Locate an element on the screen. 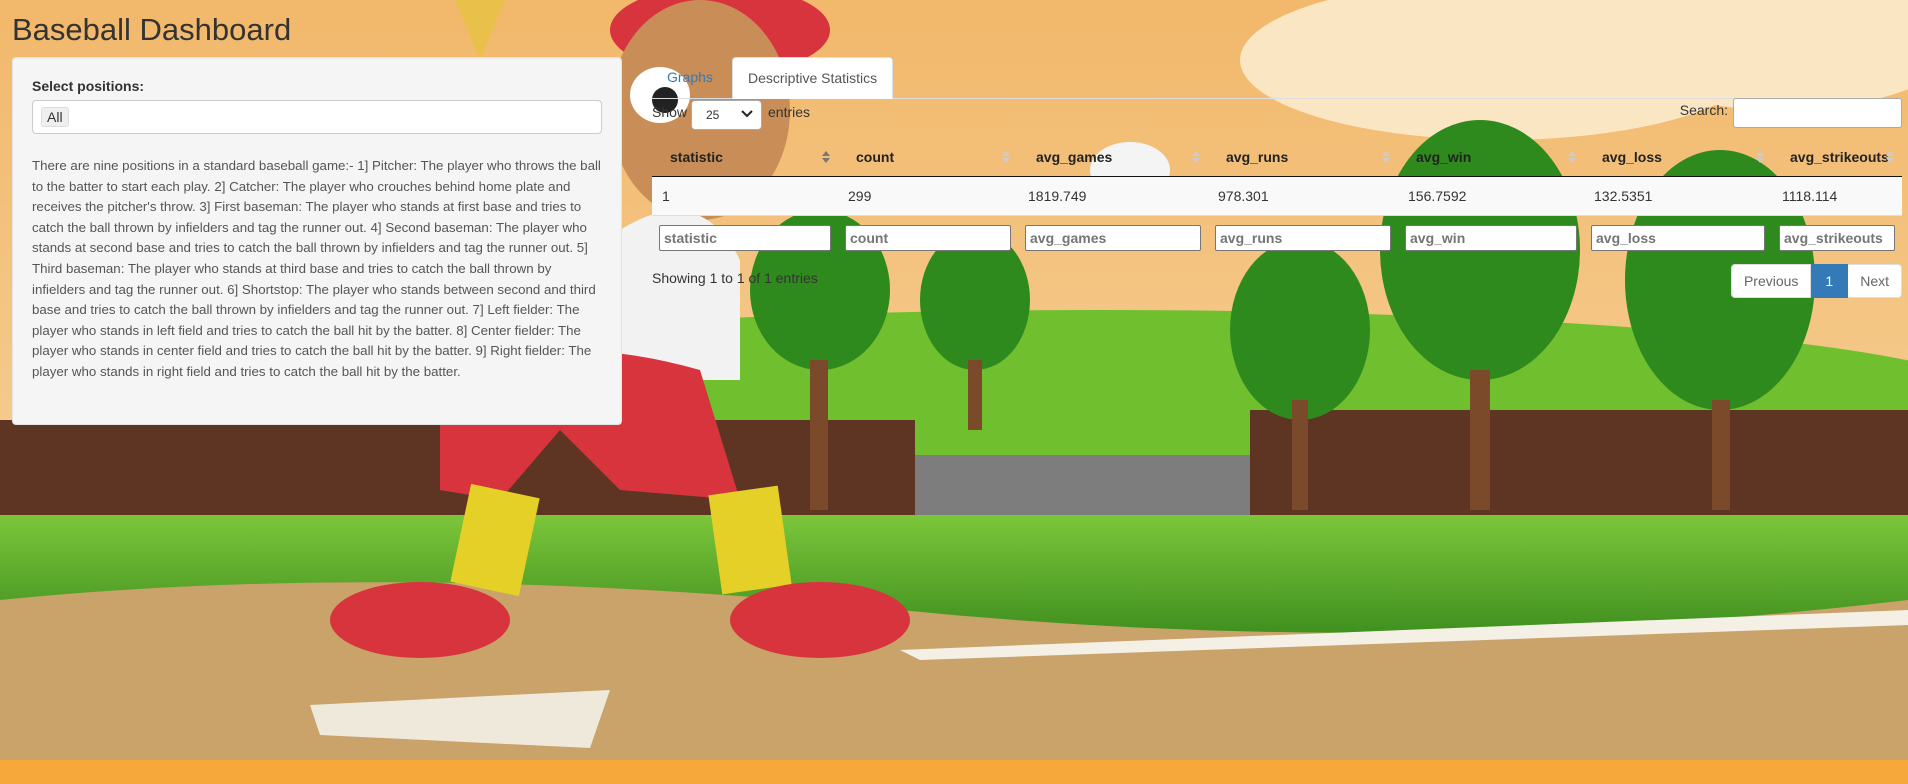 The width and height of the screenshot is (1908, 784). entries-label: entries is located at coordinates (789, 112).